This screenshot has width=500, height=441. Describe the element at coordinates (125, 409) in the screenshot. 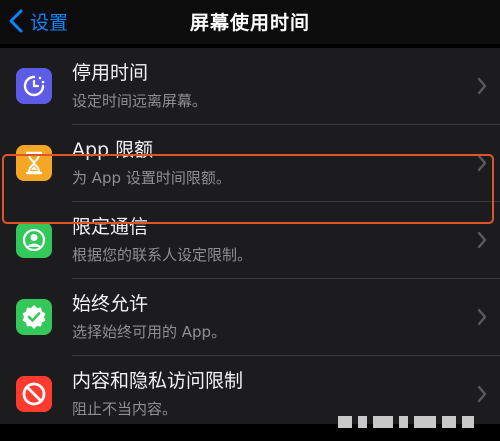

I see `item-subtitle: 阻止不当内容。` at that location.